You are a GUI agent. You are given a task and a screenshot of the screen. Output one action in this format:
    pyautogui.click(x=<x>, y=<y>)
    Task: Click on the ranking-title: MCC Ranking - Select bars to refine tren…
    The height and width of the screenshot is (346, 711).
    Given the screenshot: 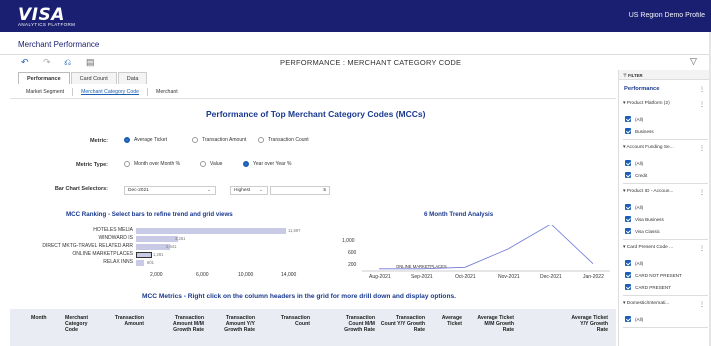 What is the action you would take?
    pyautogui.click(x=149, y=214)
    